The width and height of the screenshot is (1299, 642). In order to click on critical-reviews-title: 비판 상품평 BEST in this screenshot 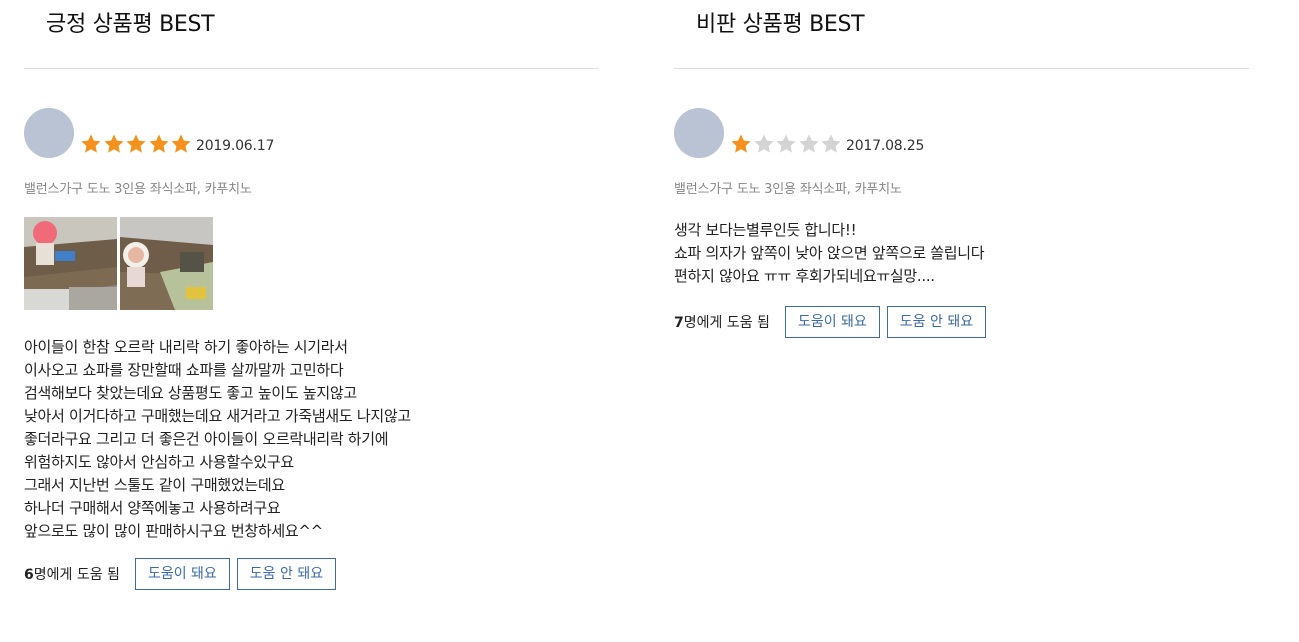, I will do `click(780, 24)`.